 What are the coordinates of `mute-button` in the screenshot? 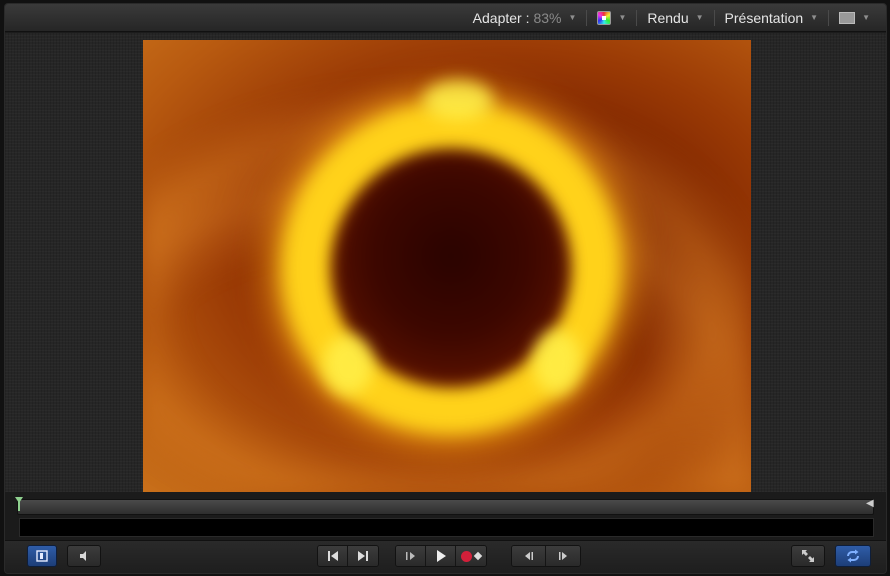 It's located at (84, 556).